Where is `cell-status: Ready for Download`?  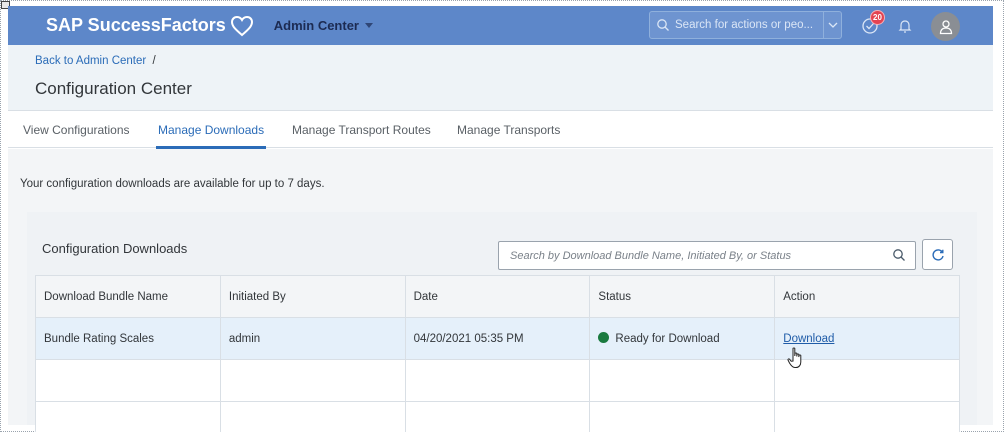 cell-status: Ready for Download is located at coordinates (682, 338).